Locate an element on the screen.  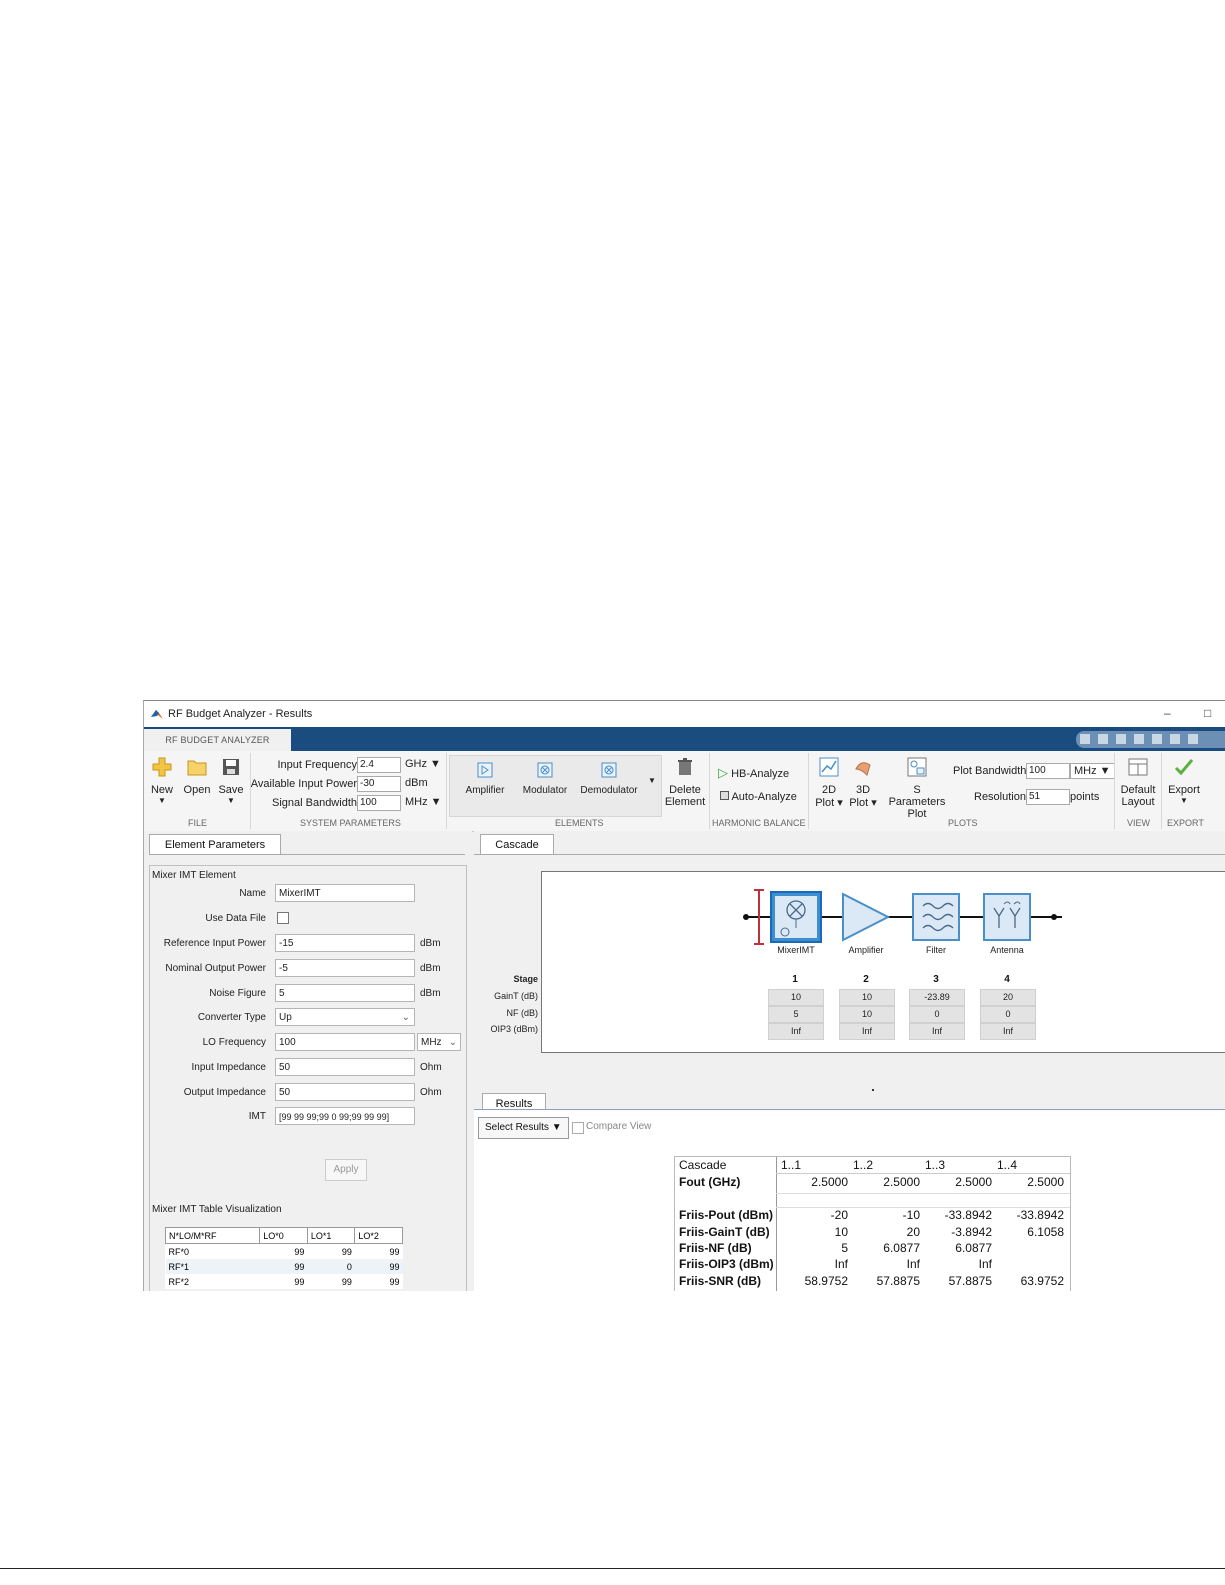
gain-row-label: GainT (dB) is located at coordinates (516, 996).